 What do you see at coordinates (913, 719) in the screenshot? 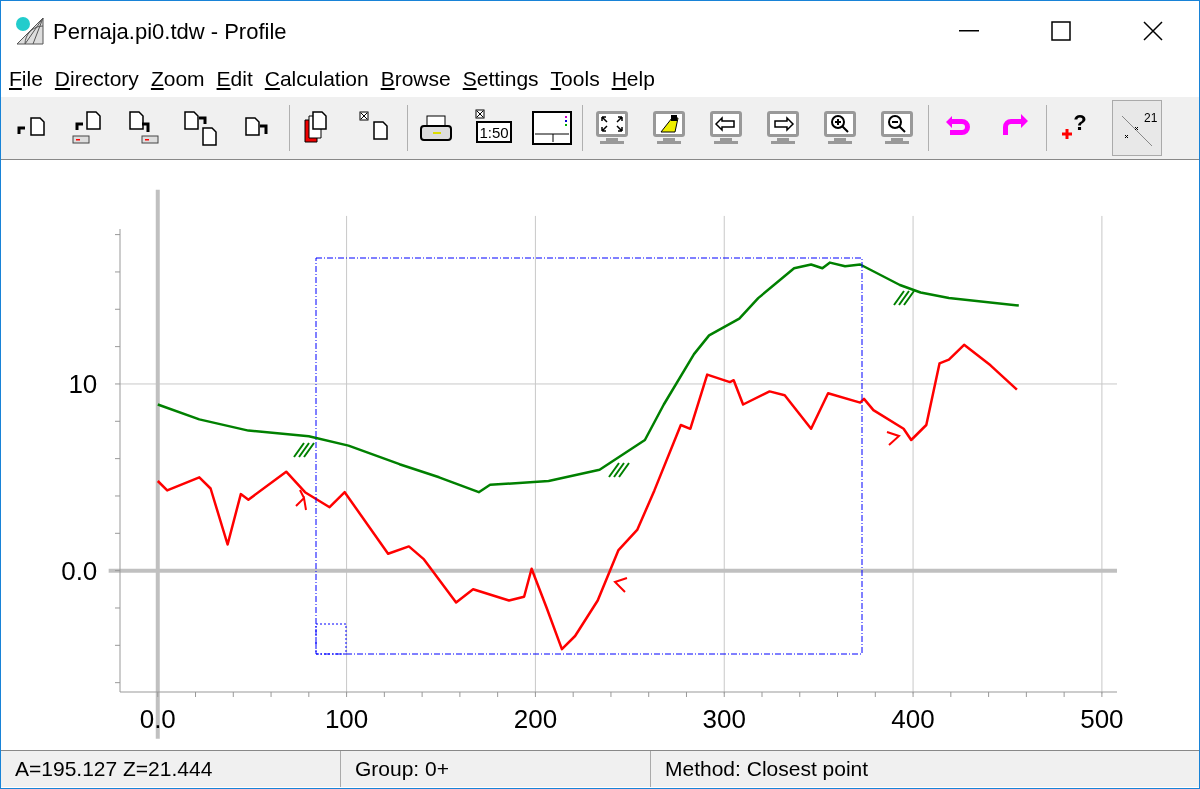
I see `x-tick-label: 400` at bounding box center [913, 719].